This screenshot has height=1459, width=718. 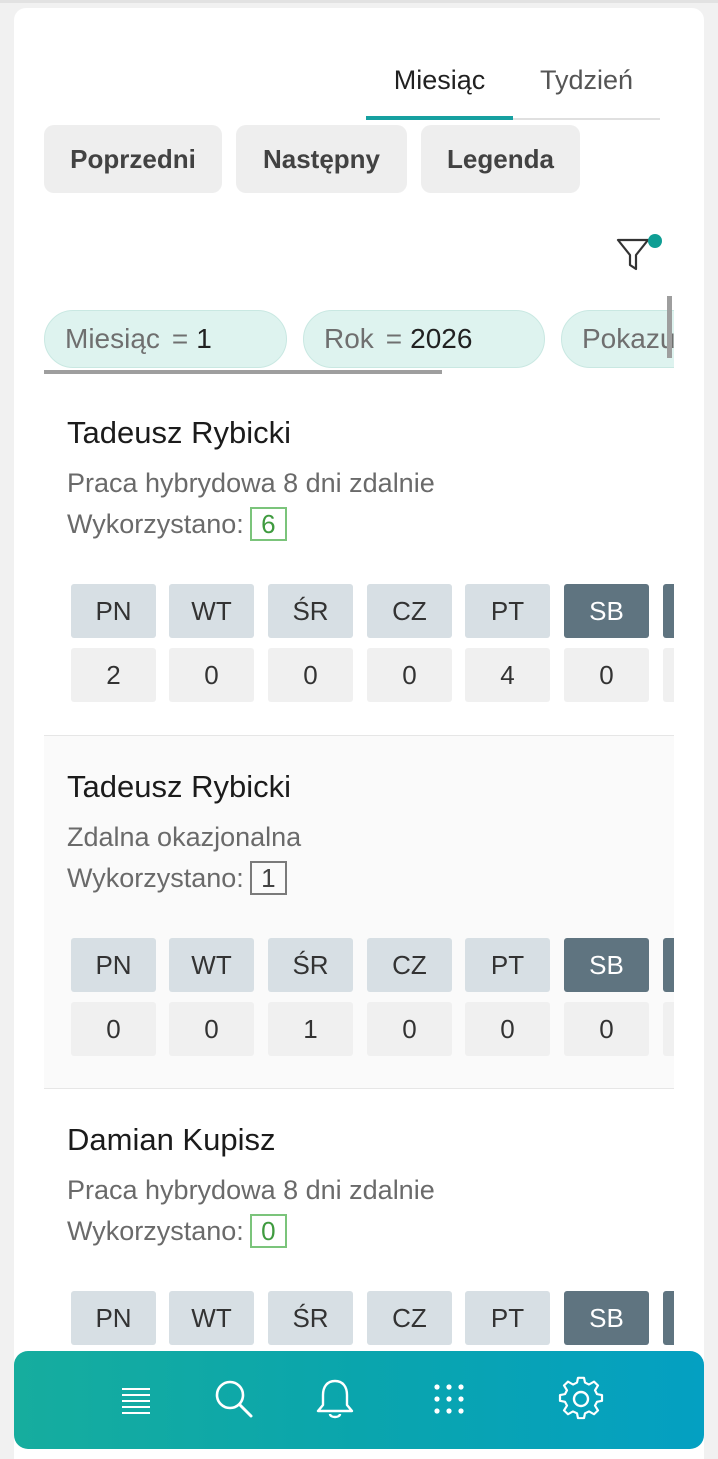 I want to click on status-strip, so click(x=359, y=1).